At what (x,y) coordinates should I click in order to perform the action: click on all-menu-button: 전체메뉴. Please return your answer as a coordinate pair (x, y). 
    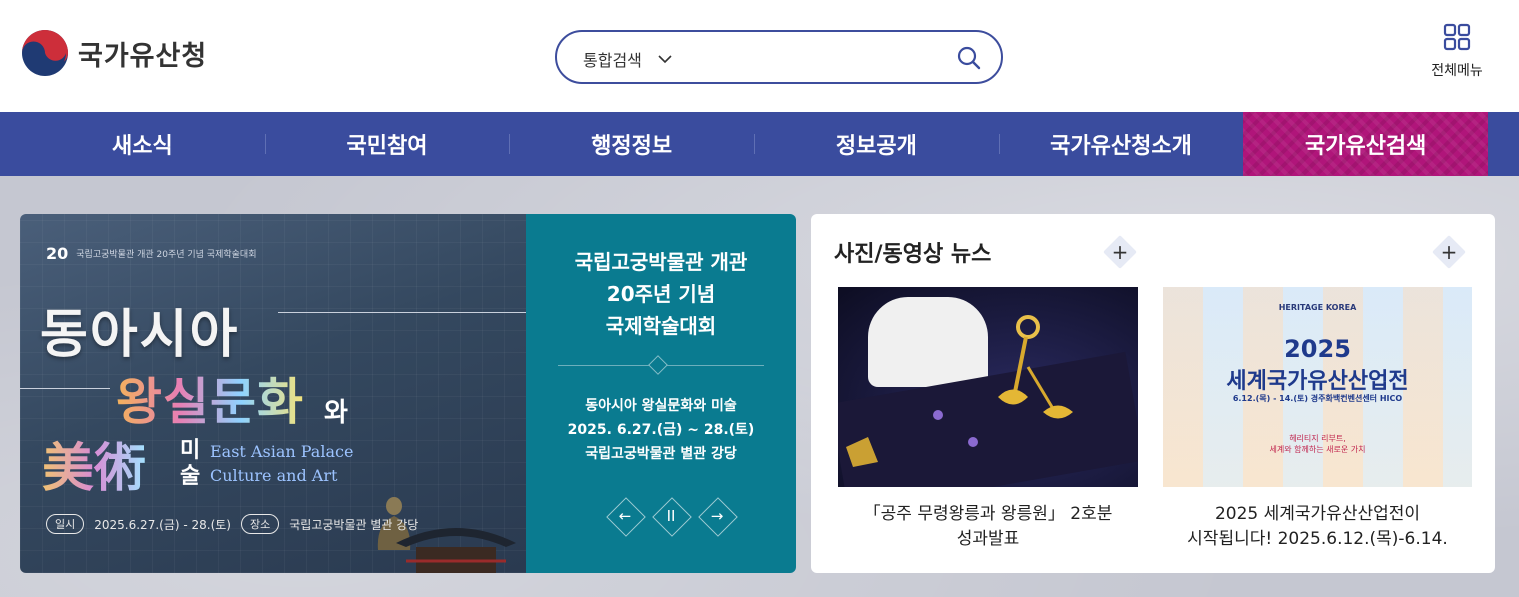
    Looking at the image, I should click on (1457, 51).